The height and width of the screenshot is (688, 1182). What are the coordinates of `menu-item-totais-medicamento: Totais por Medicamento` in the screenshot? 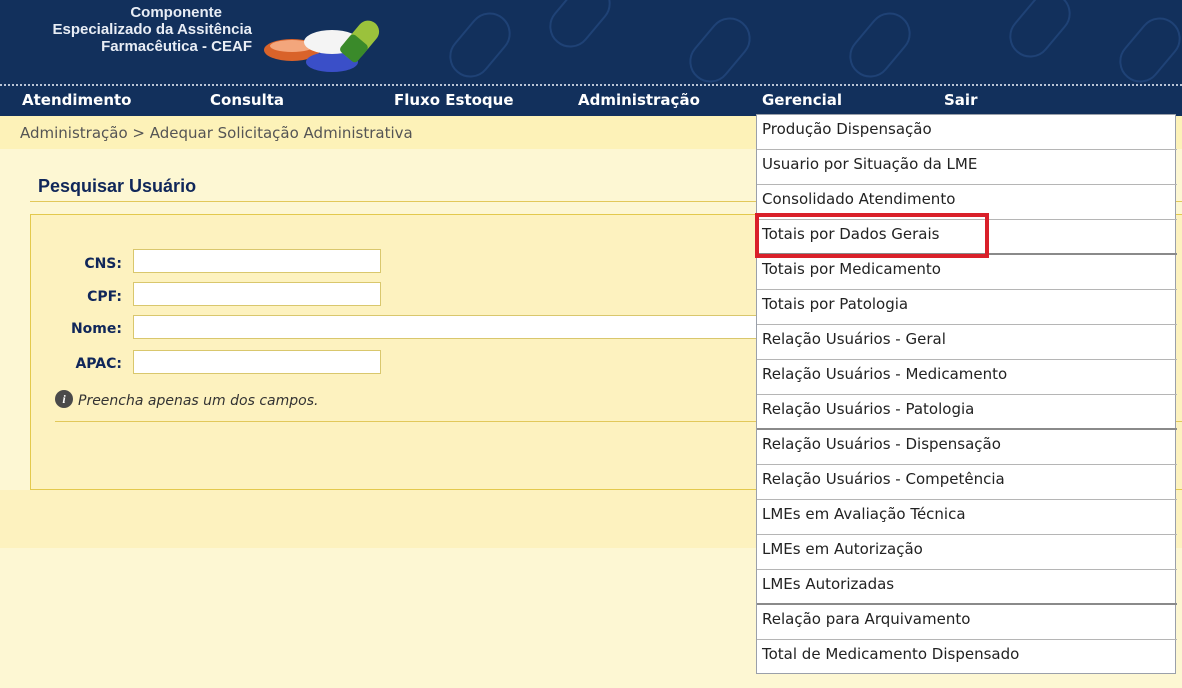 It's located at (967, 272).